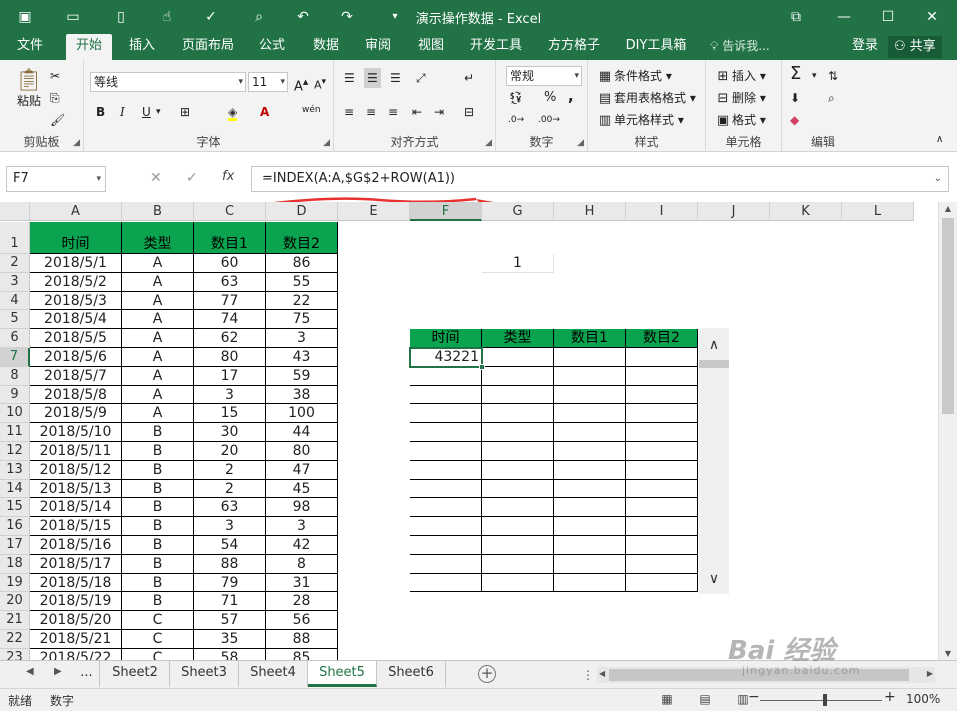 This screenshot has width=957, height=711. What do you see at coordinates (667, 700) in the screenshot?
I see `normal-view-icon: ▦` at bounding box center [667, 700].